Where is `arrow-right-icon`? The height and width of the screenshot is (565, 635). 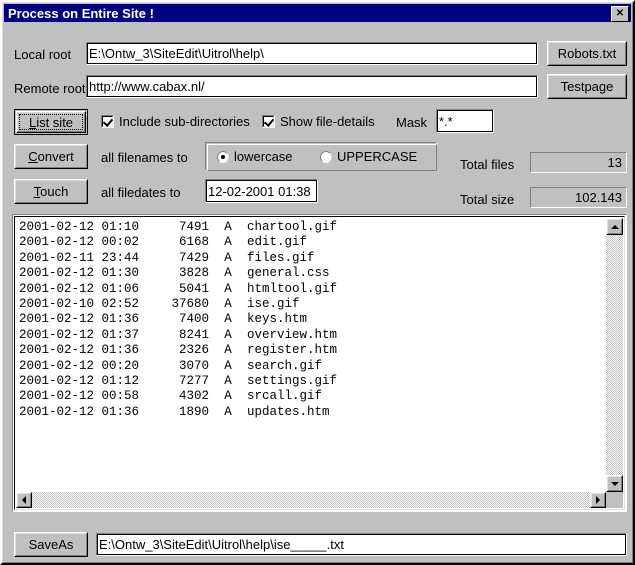
arrow-right-icon is located at coordinates (598, 500).